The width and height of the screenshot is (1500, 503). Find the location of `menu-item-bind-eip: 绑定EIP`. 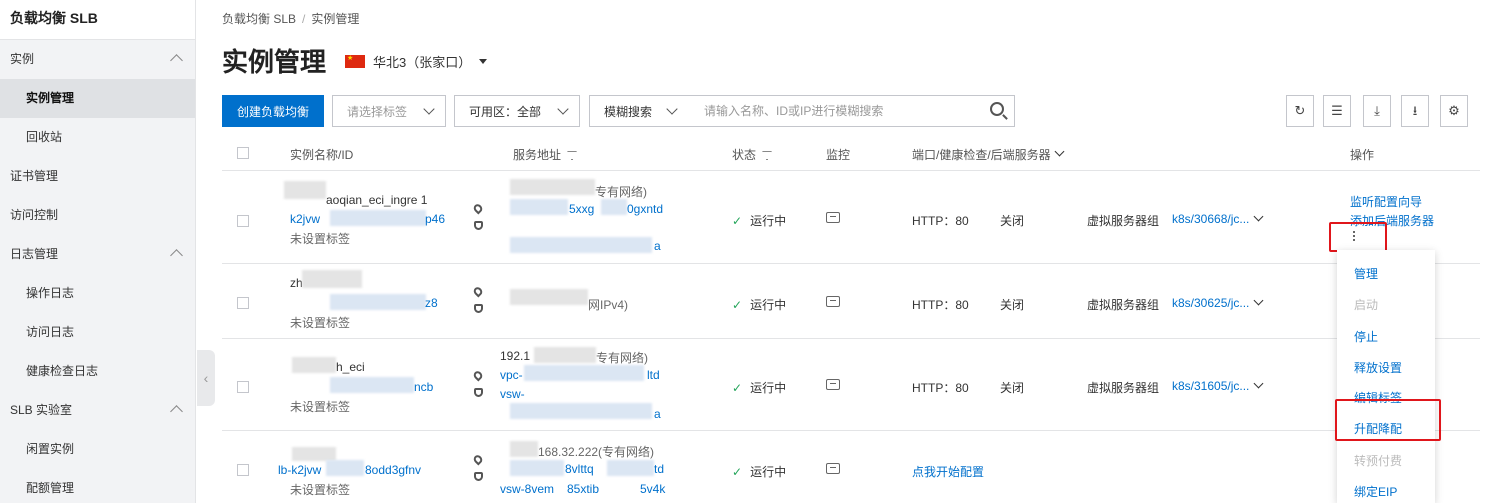

menu-item-bind-eip: 绑定EIP is located at coordinates (1375, 491).